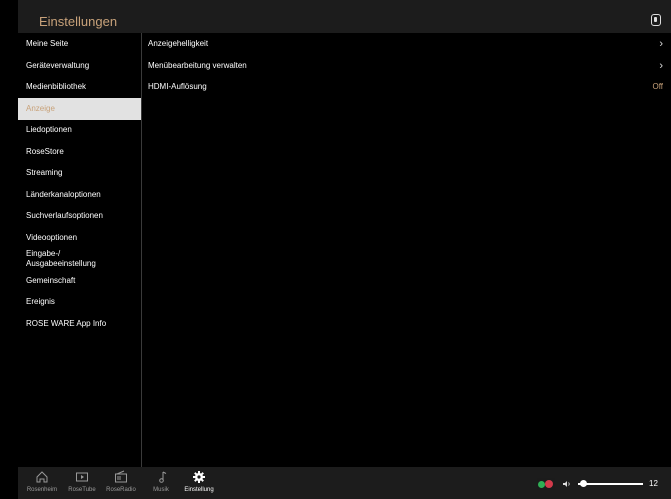 The height and width of the screenshot is (499, 671). Describe the element at coordinates (40, 301) in the screenshot. I see `sidebar-item-label: Ereignis` at that location.